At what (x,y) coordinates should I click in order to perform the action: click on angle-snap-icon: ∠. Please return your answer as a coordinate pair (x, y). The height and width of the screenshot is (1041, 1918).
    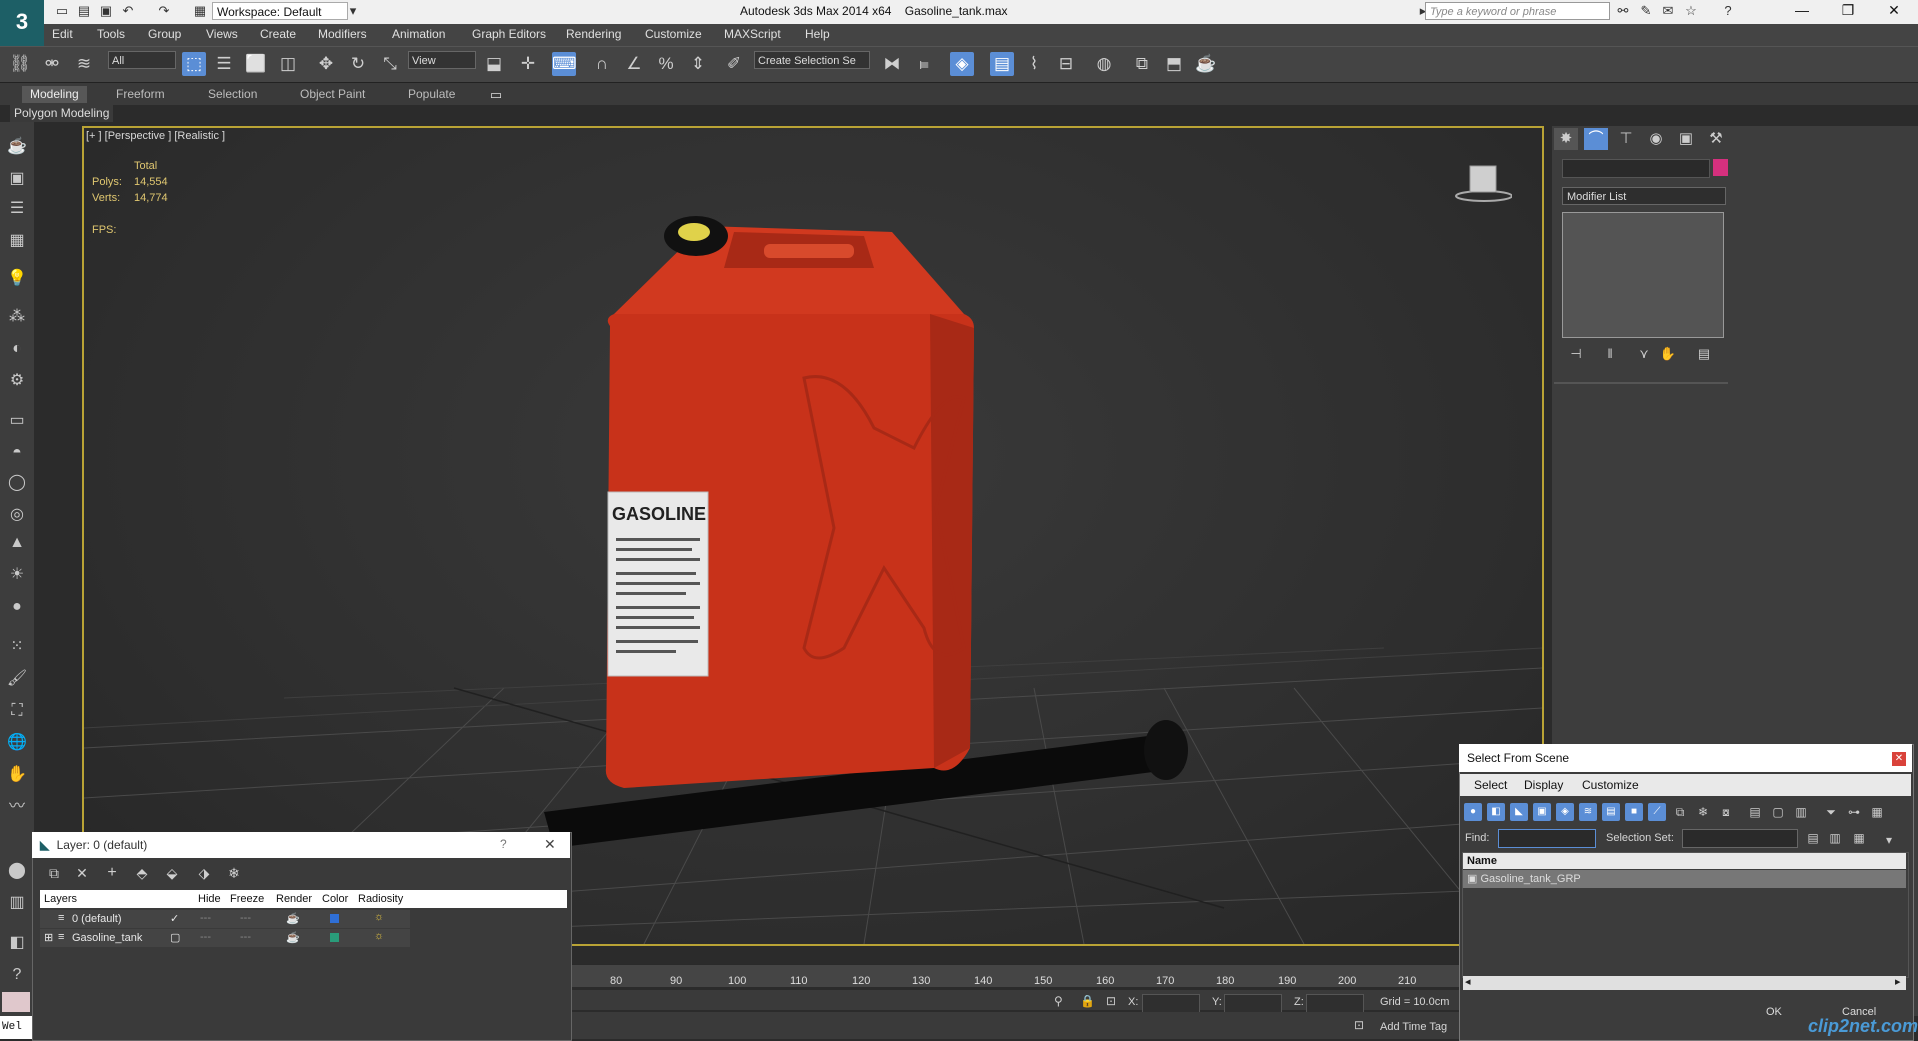
    Looking at the image, I should click on (634, 64).